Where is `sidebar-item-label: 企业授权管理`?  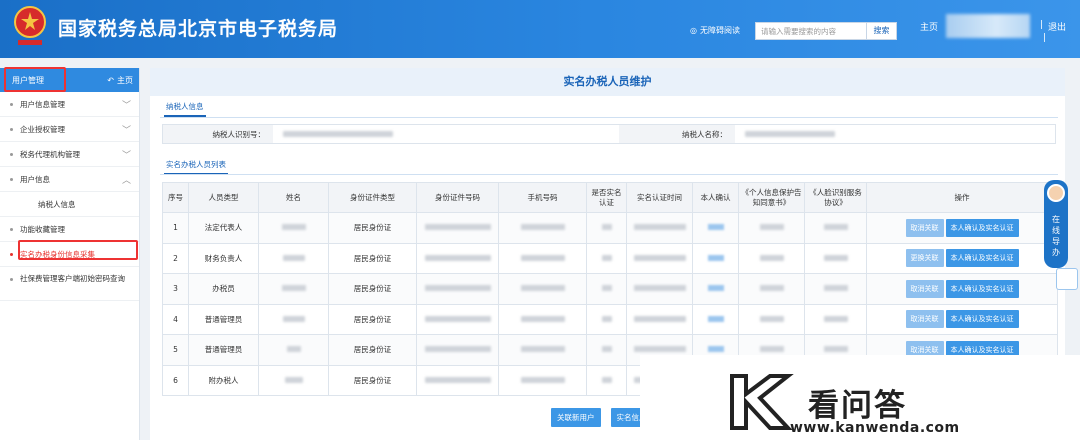
sidebar-item-label: 企业授权管理 is located at coordinates (42, 129).